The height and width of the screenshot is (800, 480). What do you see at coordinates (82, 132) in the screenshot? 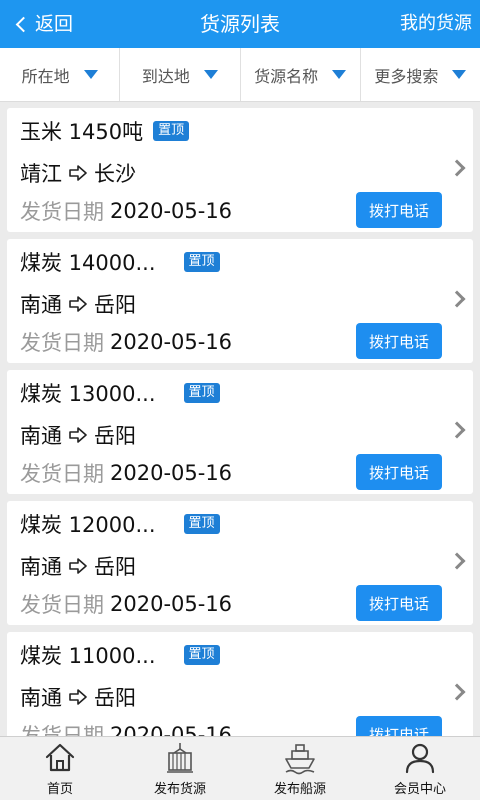
I see `cargo-name: 玉米 1450吨` at bounding box center [82, 132].